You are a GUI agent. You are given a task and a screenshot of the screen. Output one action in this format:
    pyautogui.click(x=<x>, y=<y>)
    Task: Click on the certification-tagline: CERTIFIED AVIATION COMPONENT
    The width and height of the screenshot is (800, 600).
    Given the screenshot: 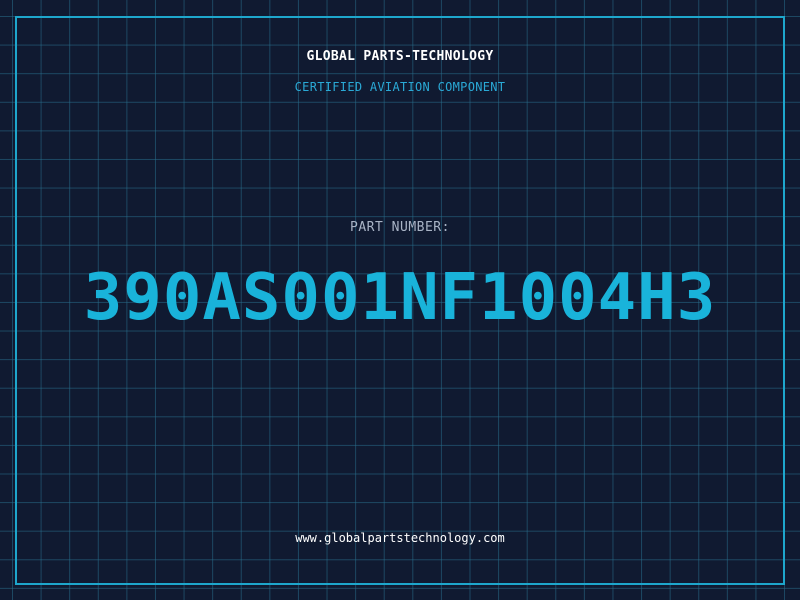 What is the action you would take?
    pyautogui.click(x=400, y=87)
    